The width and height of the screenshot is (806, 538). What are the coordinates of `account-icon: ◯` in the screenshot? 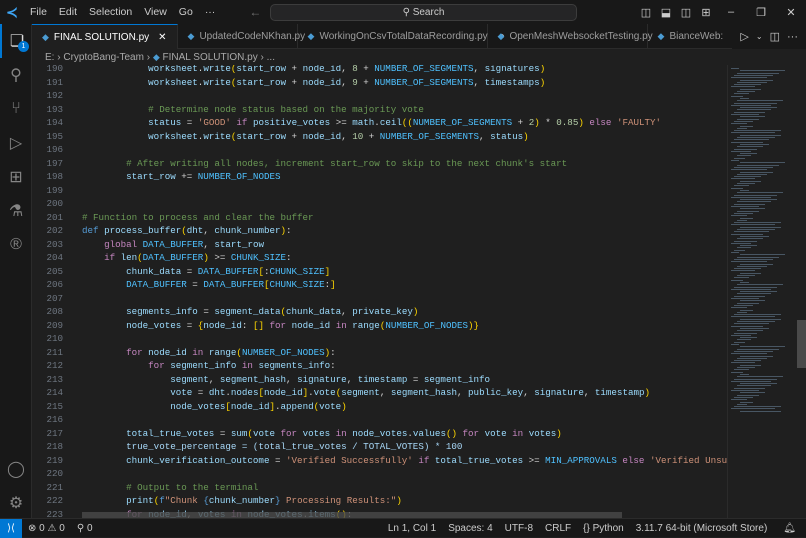 It's located at (16, 469).